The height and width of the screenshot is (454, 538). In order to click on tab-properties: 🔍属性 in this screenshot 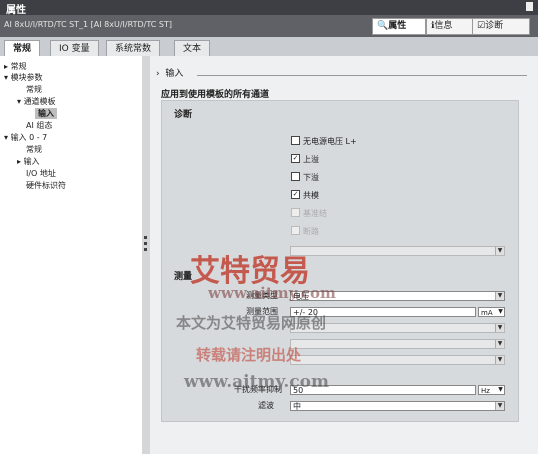, I will do `click(399, 26)`.